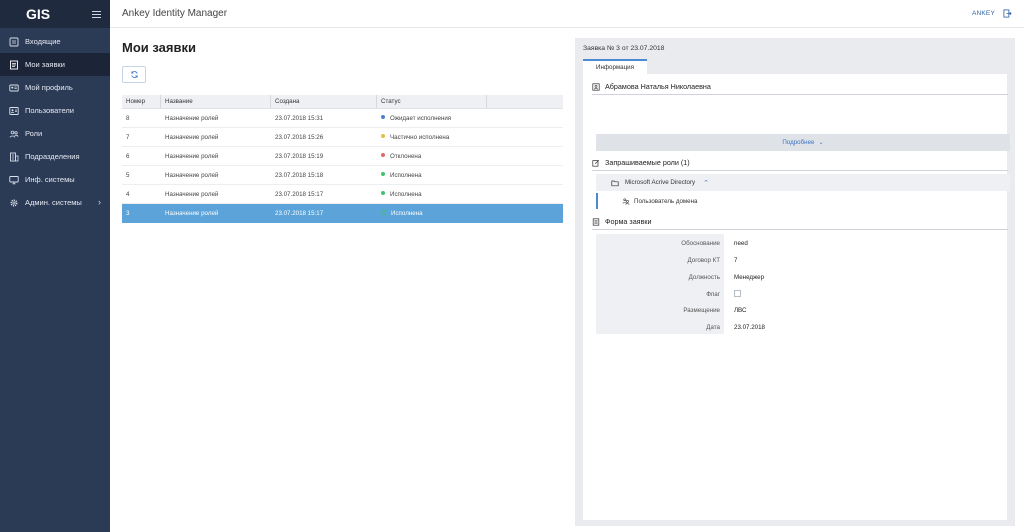 This screenshot has width=1024, height=532. I want to click on info-systems-icon, so click(13, 179).